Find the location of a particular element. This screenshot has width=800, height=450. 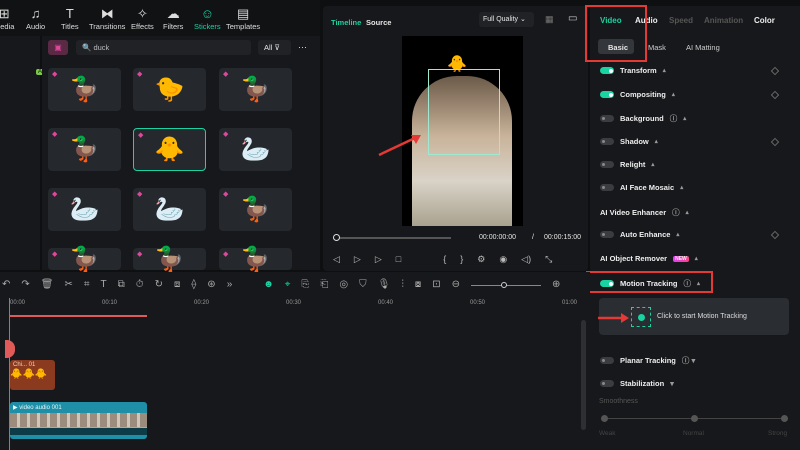

mark-in-icon: { is located at coordinates (444, 259).